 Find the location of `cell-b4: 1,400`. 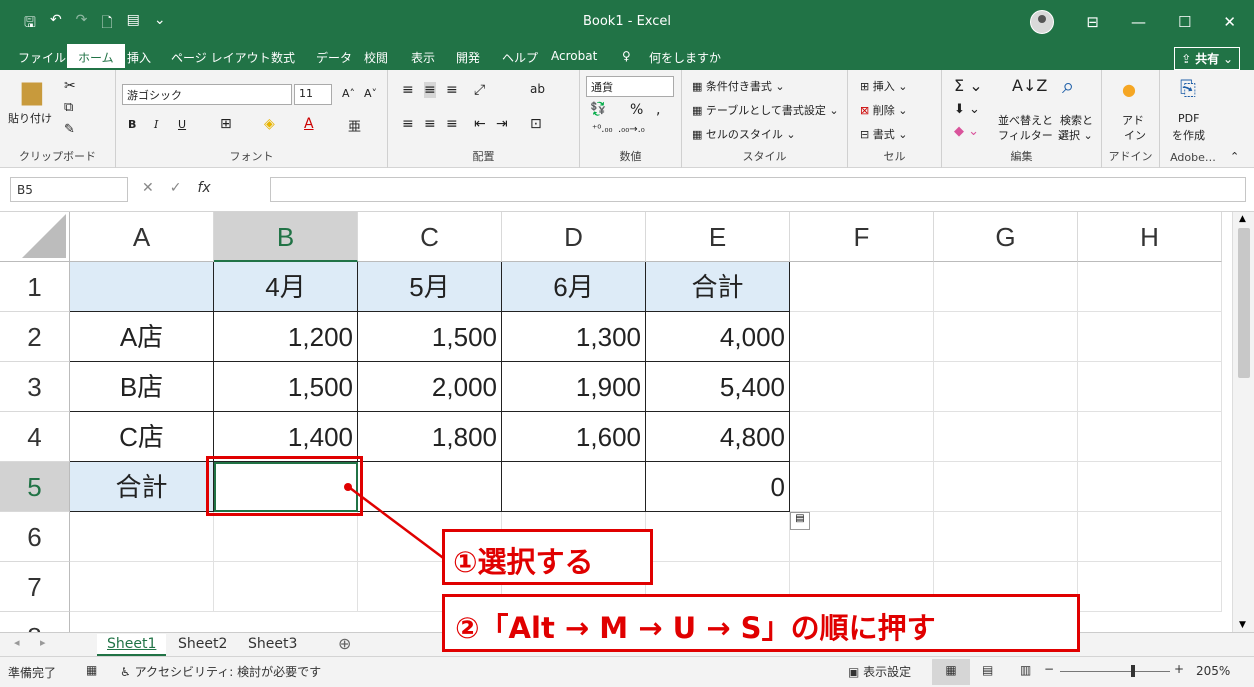

cell-b4: 1,400 is located at coordinates (286, 437).